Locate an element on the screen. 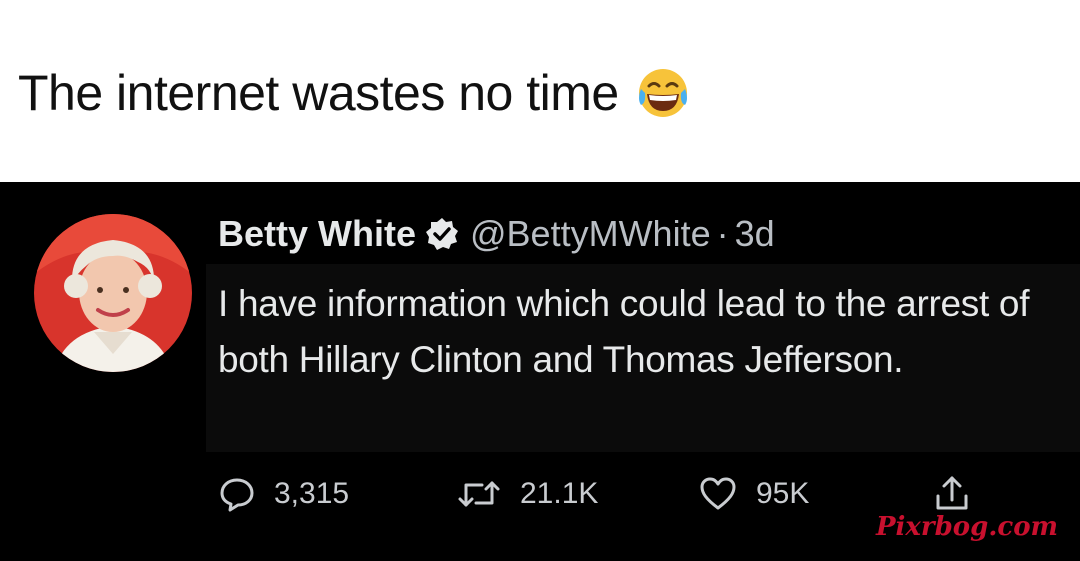 Image resolution: width=1080 pixels, height=561 pixels. heart-icon is located at coordinates (718, 494).